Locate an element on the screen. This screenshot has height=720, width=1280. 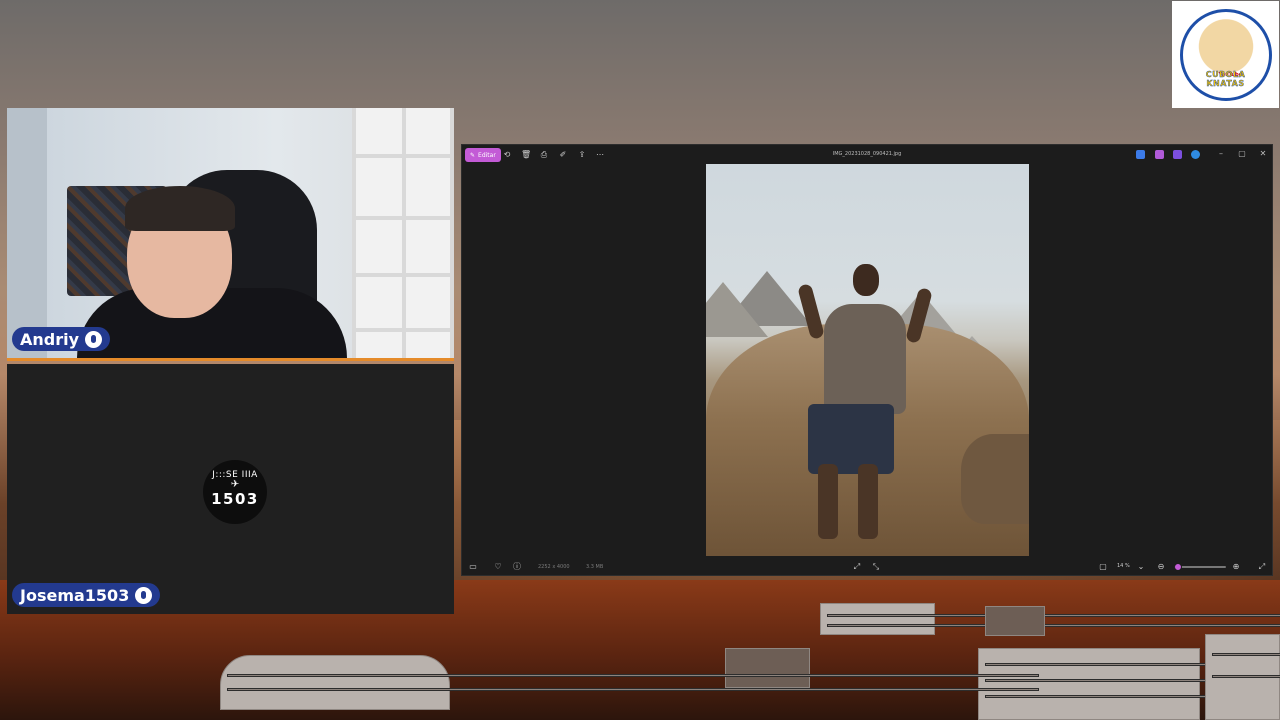
fullscreen-view-icon: ⤡ is located at coordinates (876, 567).